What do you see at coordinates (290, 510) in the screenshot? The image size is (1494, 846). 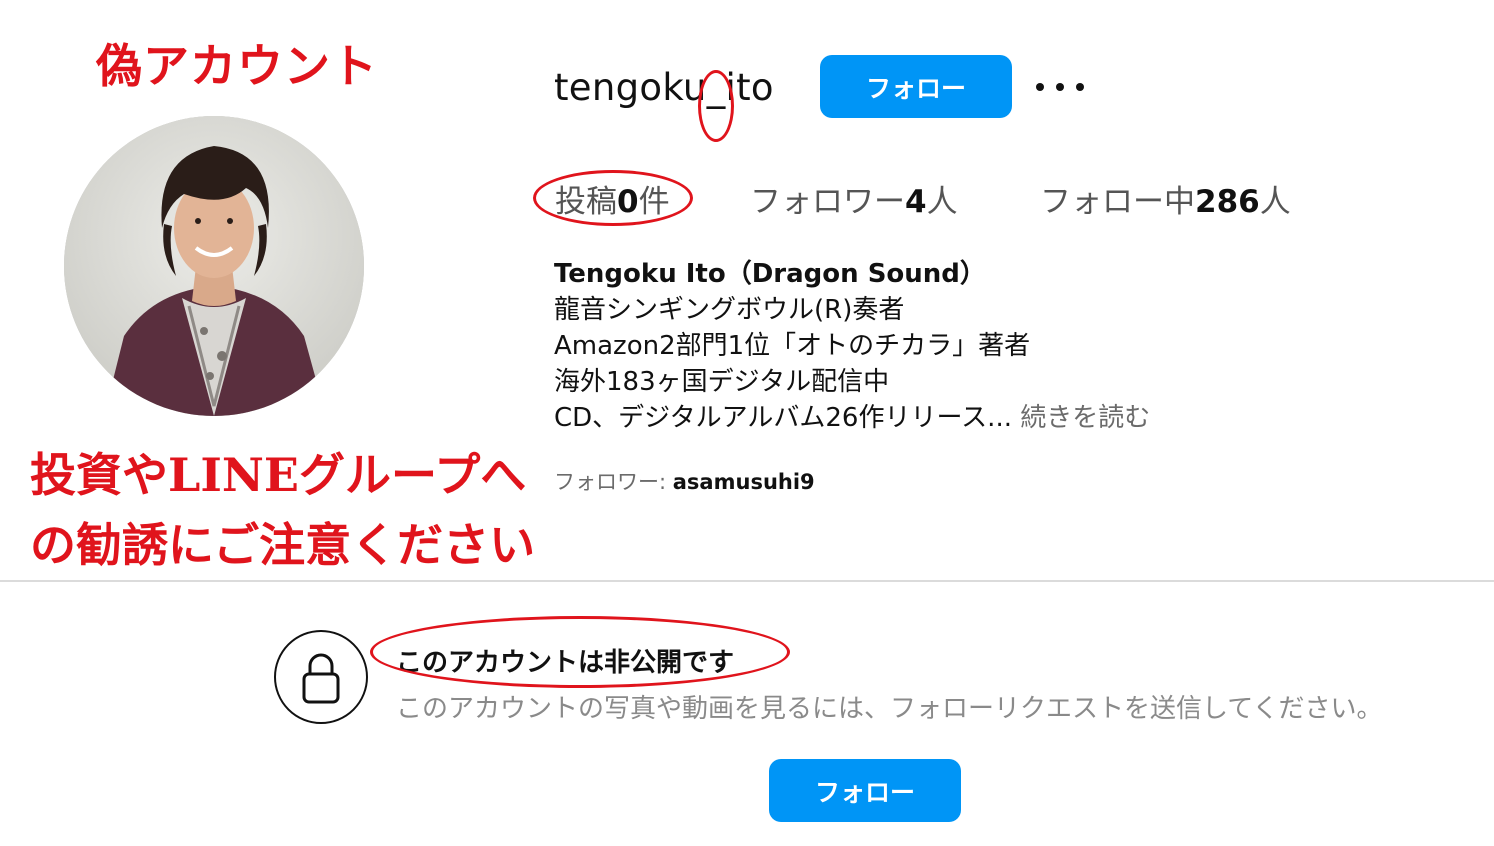 I see `scam-warning-message: 投資やLINEグループへ の勧誘にご注意ください` at bounding box center [290, 510].